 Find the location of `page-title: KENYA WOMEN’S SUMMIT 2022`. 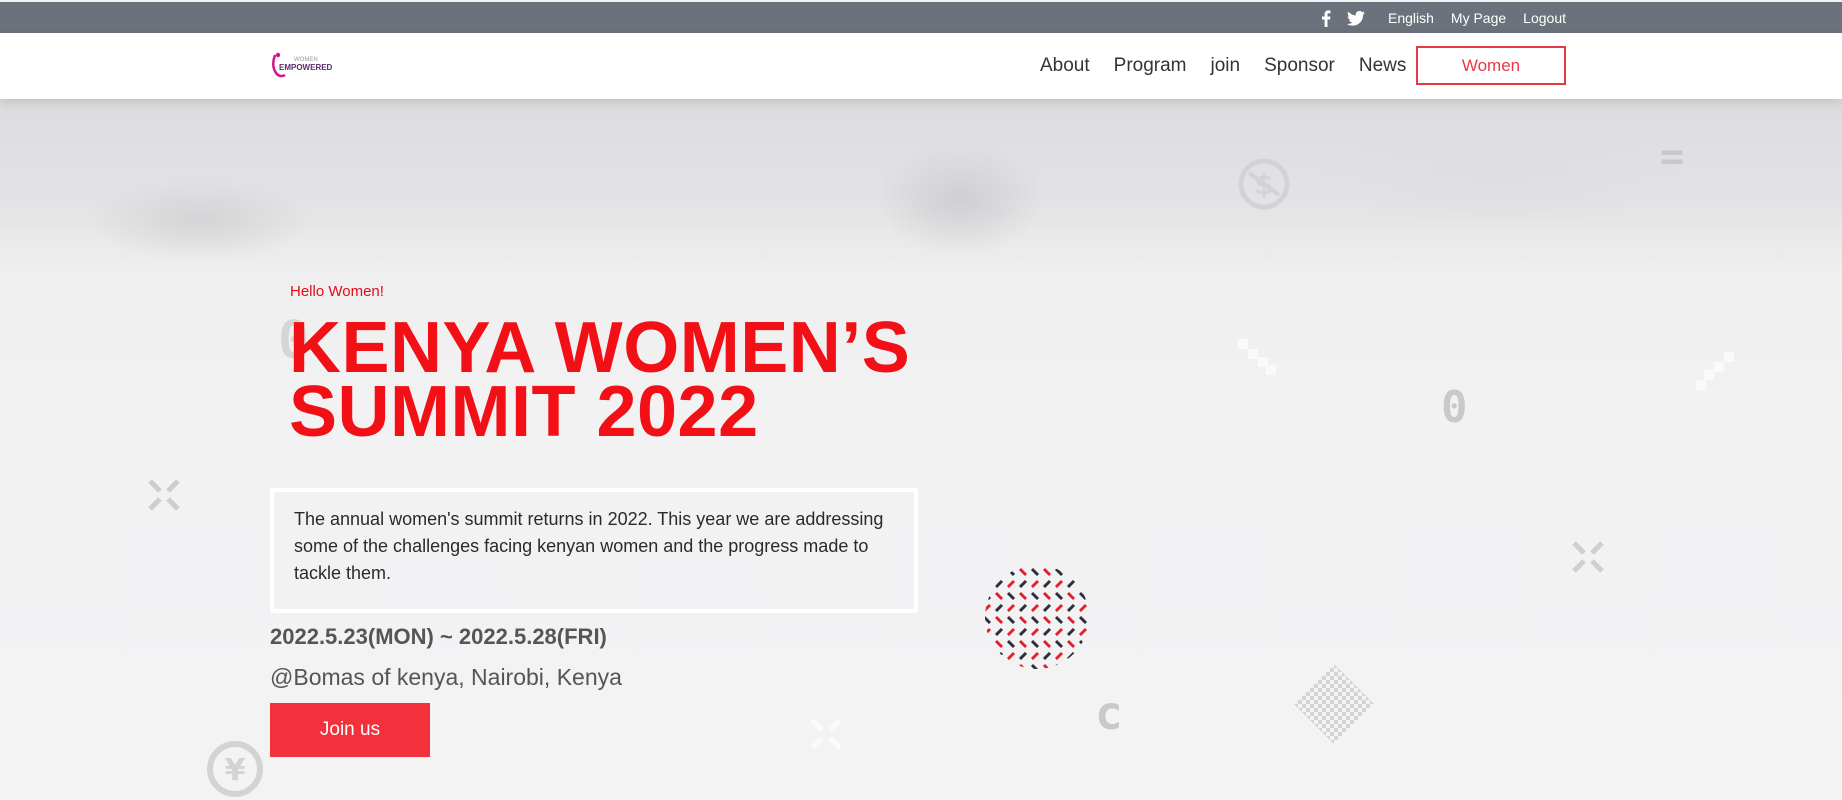

page-title: KENYA WOMEN’S SUMMIT 2022 is located at coordinates (599, 380).